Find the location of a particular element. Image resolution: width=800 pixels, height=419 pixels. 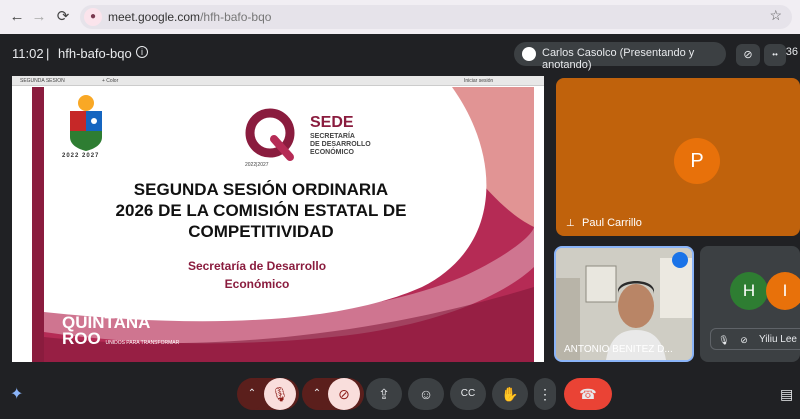

gemini-icon: ✦ is located at coordinates (16, 394).